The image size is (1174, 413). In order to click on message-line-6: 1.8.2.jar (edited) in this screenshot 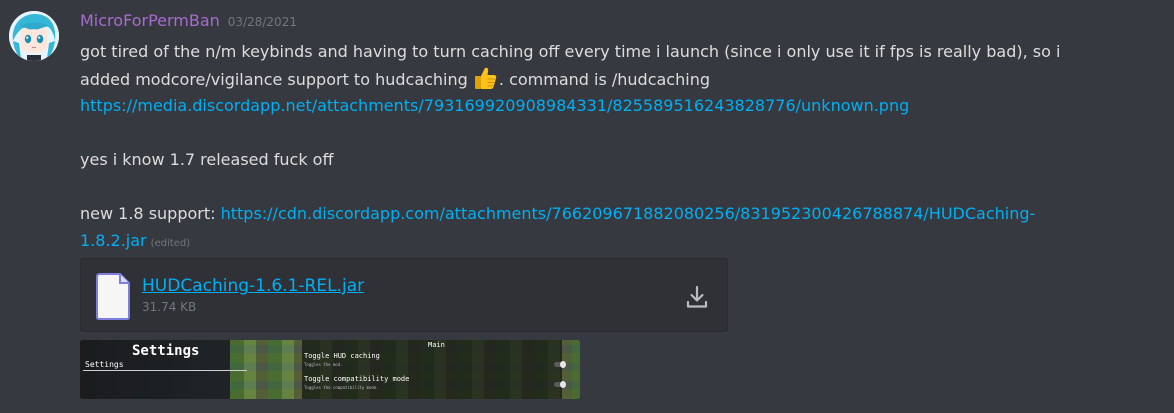, I will do `click(615, 240)`.